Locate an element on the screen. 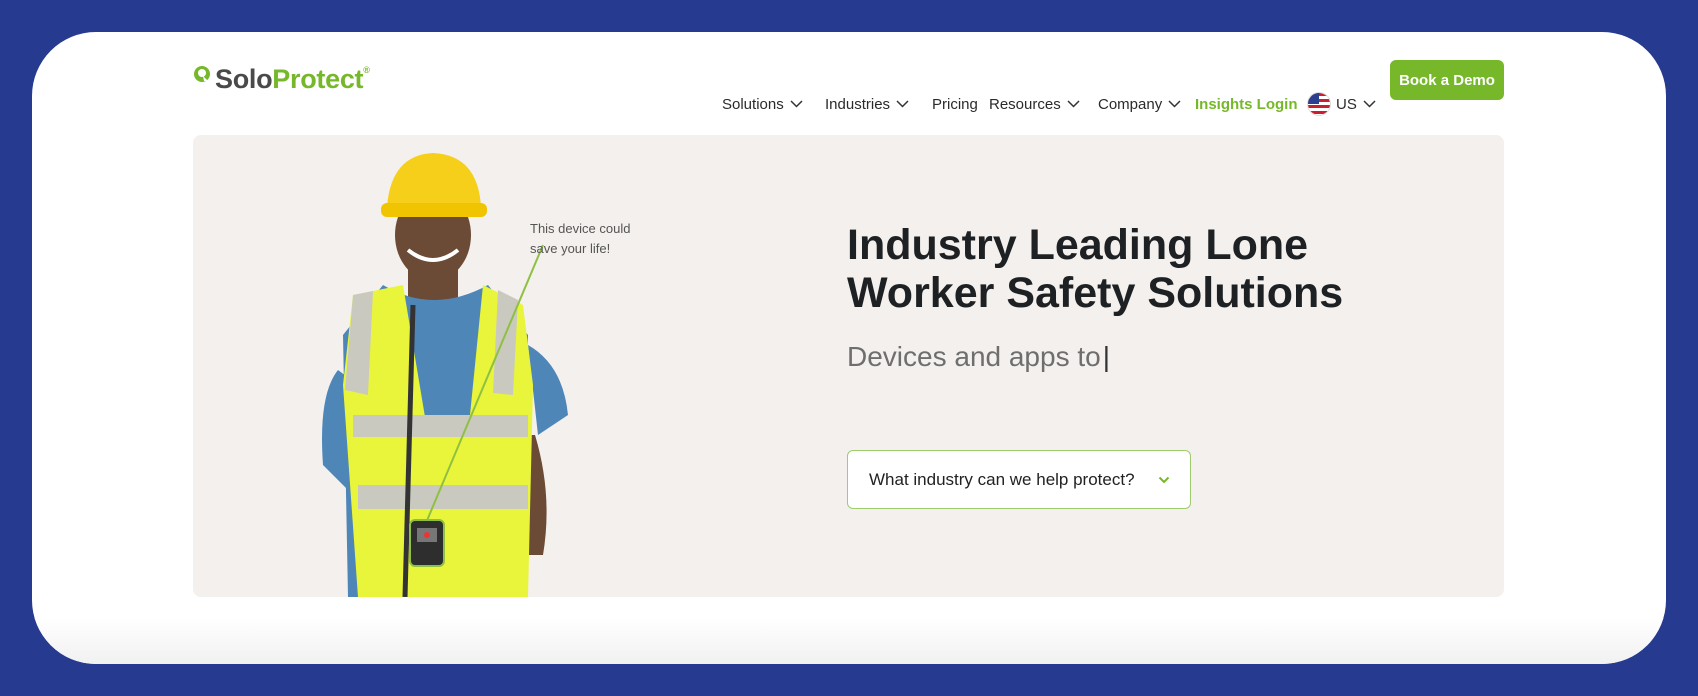 The width and height of the screenshot is (1698, 696). nav-insights-login-label: Insights Login is located at coordinates (1246, 104).